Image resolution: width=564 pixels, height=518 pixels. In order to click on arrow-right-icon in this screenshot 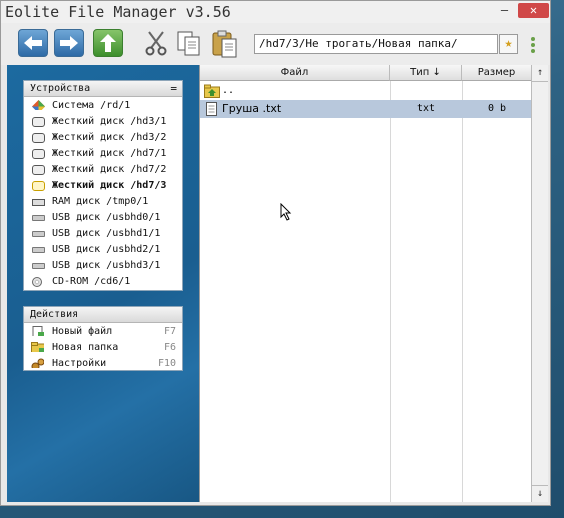, I will do `click(69, 43)`.